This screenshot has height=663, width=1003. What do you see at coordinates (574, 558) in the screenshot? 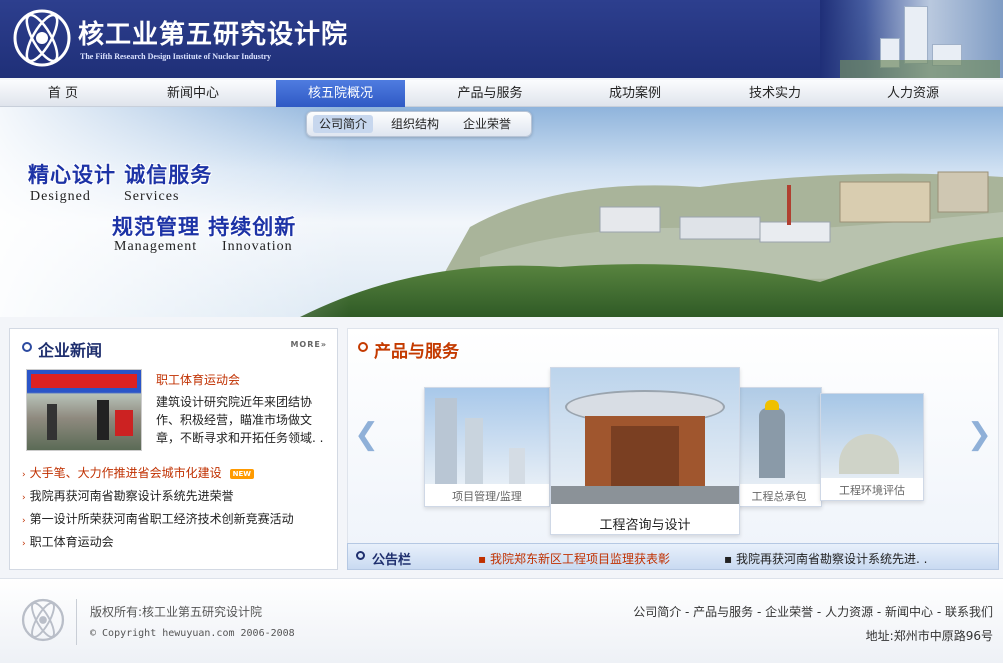
I see `notice-item: ▪ 我院郑东新区工程项目监理获表彰` at bounding box center [574, 558].